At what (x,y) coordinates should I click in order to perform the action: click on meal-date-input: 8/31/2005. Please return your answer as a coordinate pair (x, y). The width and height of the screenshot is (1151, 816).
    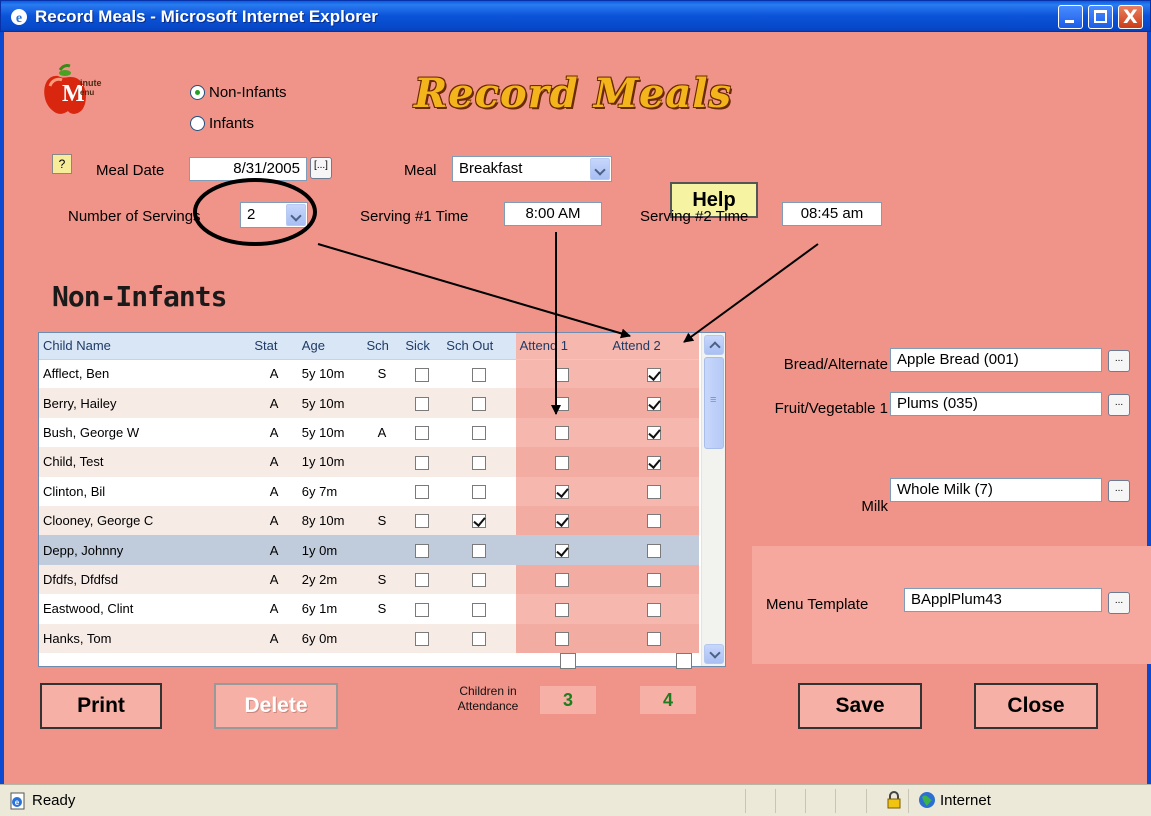
    Looking at the image, I should click on (248, 169).